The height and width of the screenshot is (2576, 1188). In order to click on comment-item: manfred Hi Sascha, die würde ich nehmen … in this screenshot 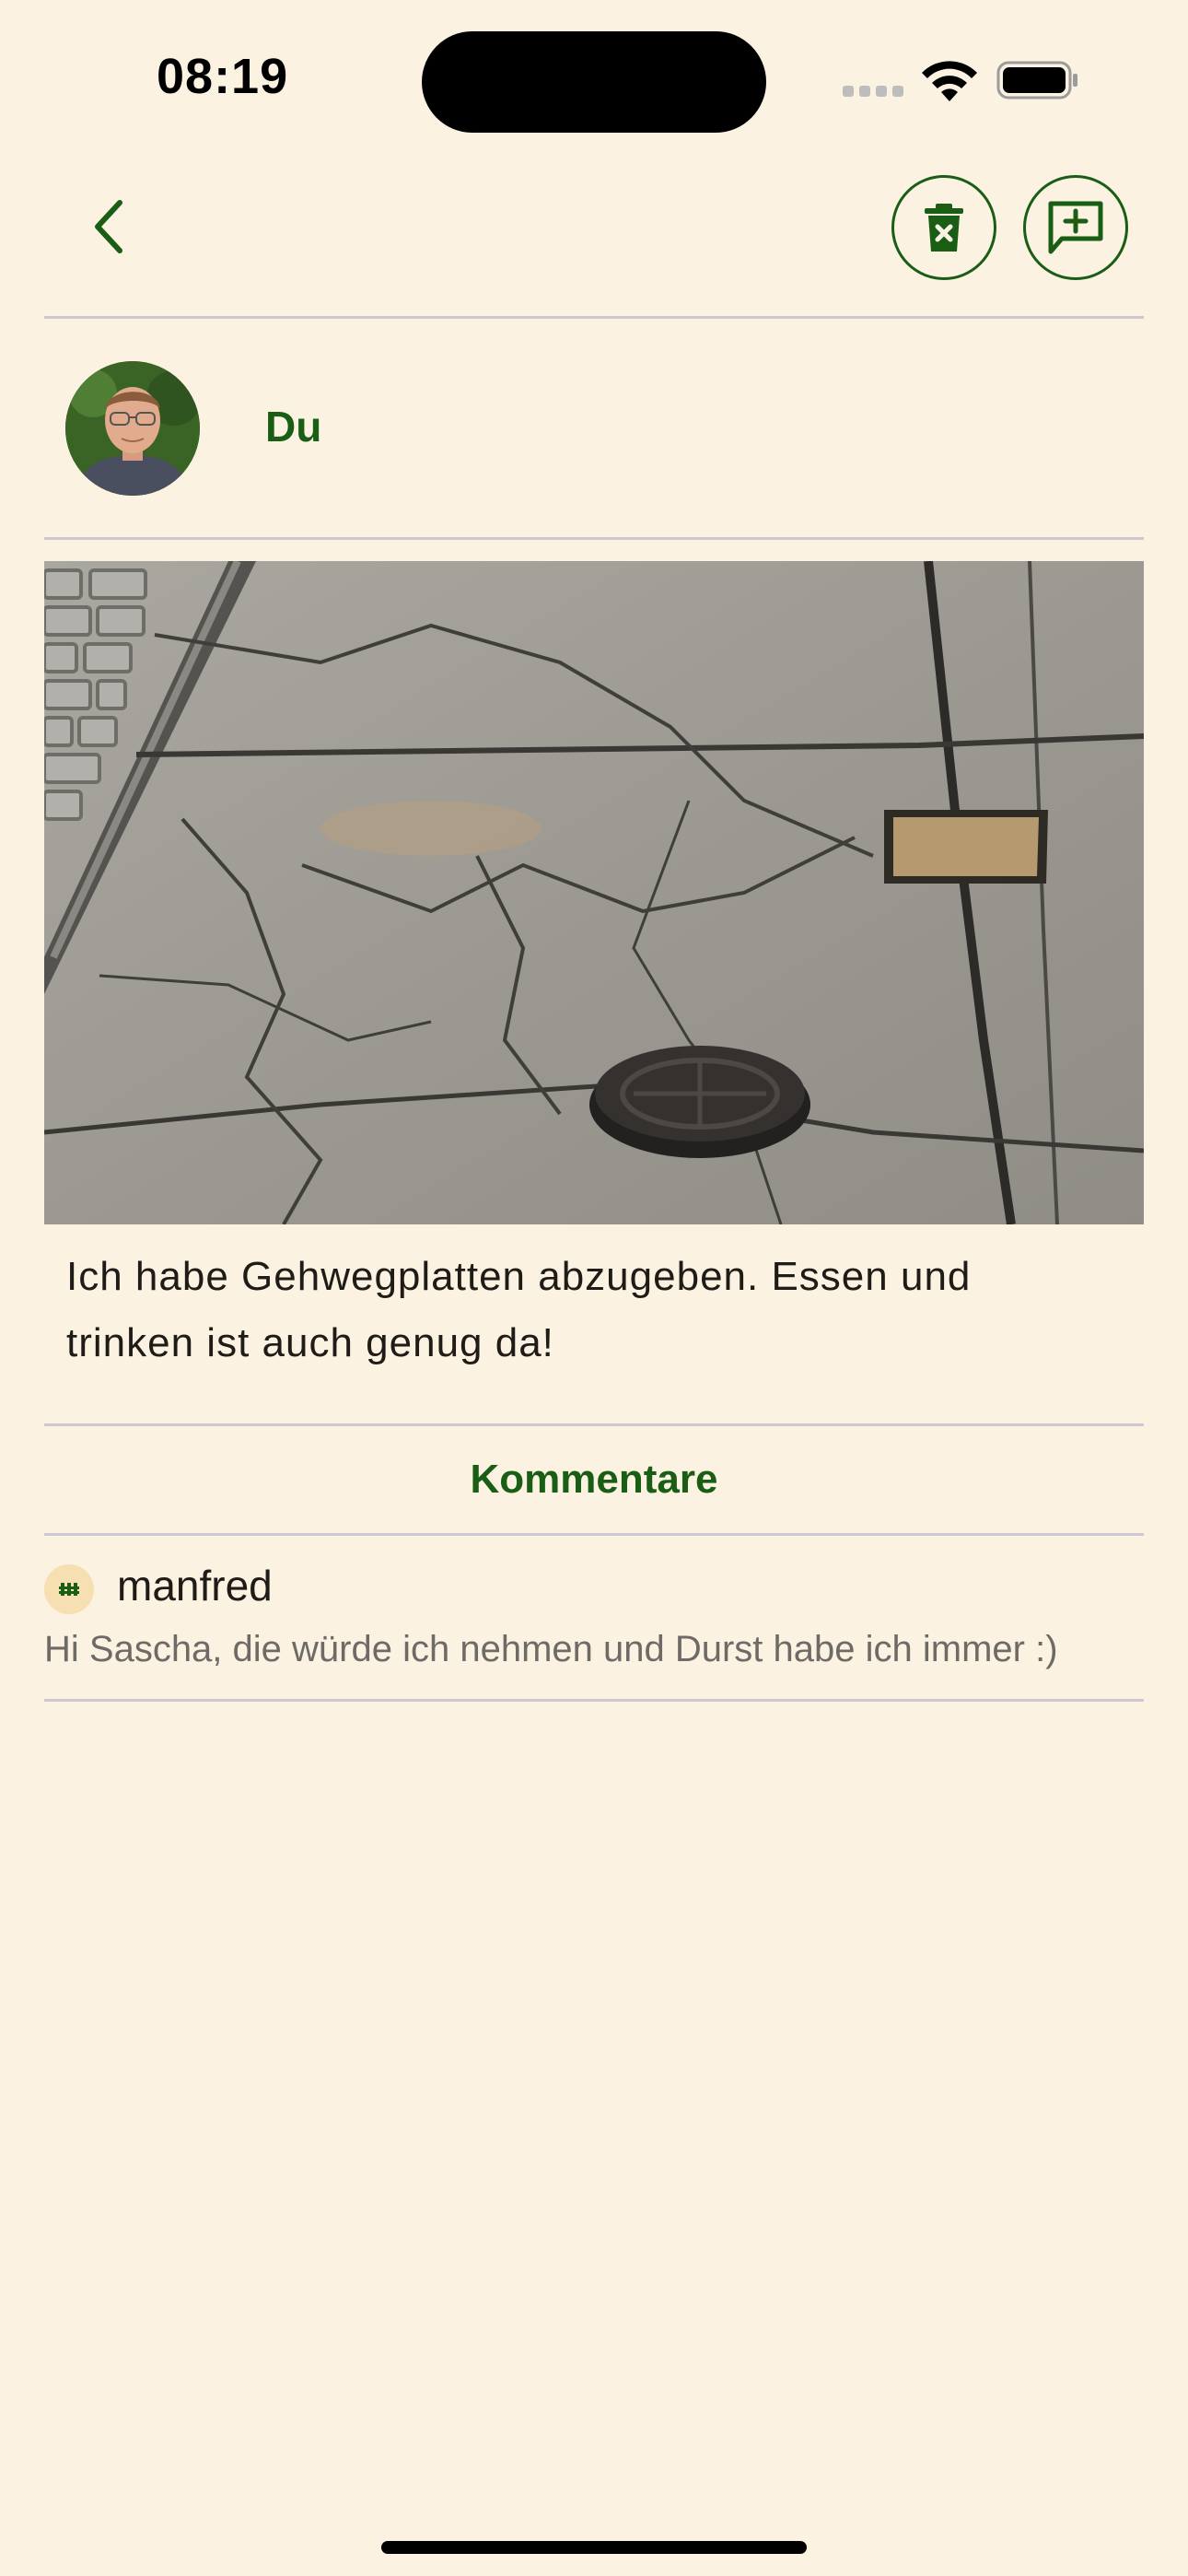, I will do `click(594, 1618)`.